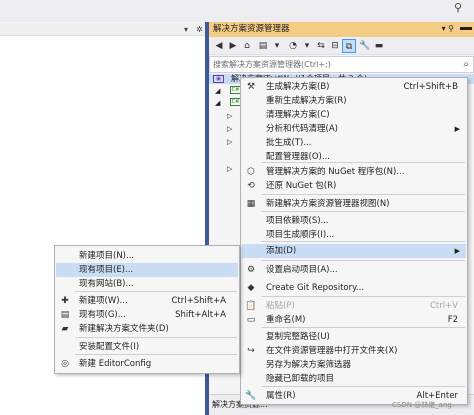 Image resolution: width=474 pixels, height=415 pixels. Describe the element at coordinates (379, 46) in the screenshot. I see `preview-icon: ▬` at that location.